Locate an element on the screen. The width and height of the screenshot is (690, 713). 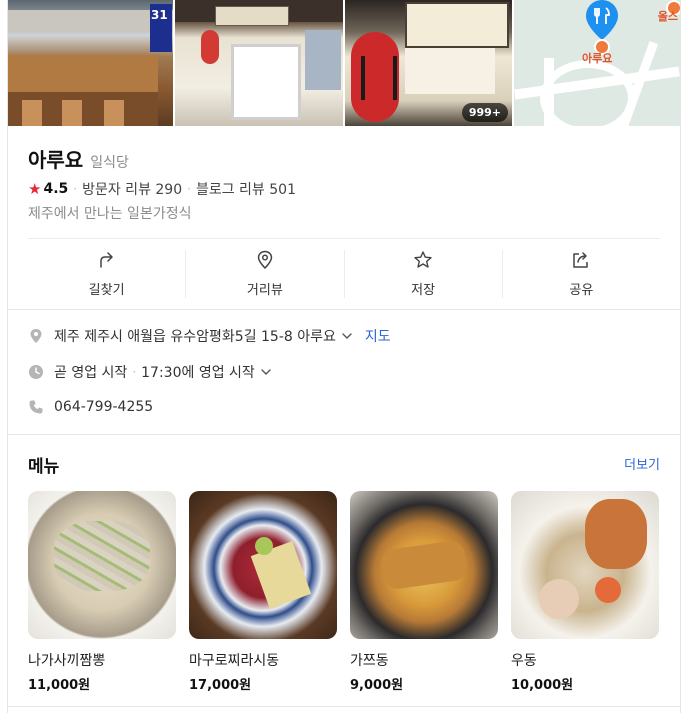
menu-item-price: 17,000원 is located at coordinates (220, 685).